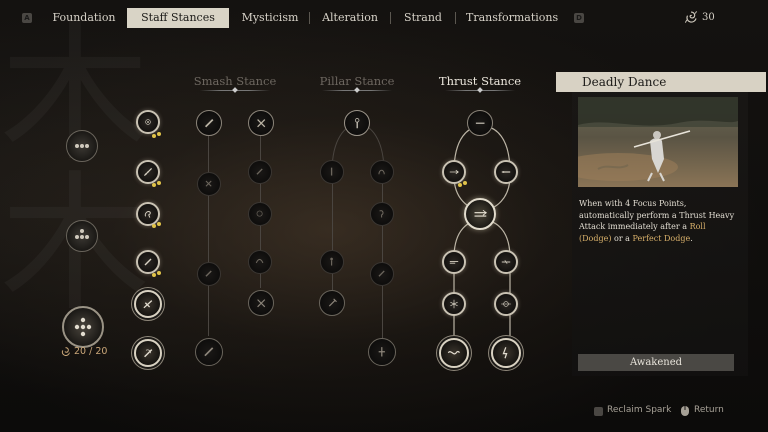 This screenshot has height=432, width=768. I want to click on next-tab-key-hint: D, so click(579, 18).